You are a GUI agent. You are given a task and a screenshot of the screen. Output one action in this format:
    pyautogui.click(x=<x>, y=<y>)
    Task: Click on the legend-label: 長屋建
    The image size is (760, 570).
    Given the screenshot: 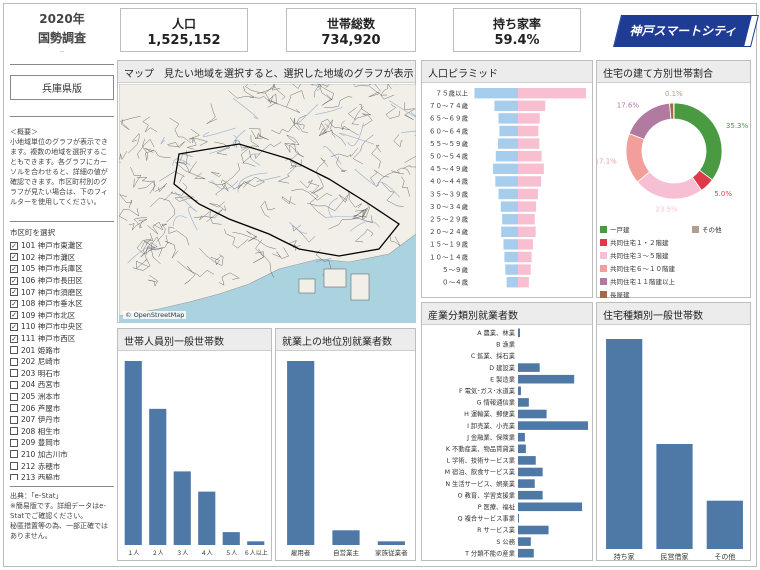 What is the action you would take?
    pyautogui.click(x=620, y=295)
    